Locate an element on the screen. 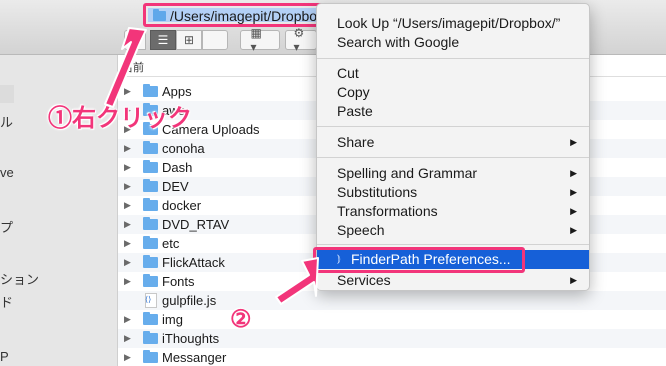 This screenshot has width=666, height=366. menu-item-services: Services ▶ is located at coordinates (453, 280).